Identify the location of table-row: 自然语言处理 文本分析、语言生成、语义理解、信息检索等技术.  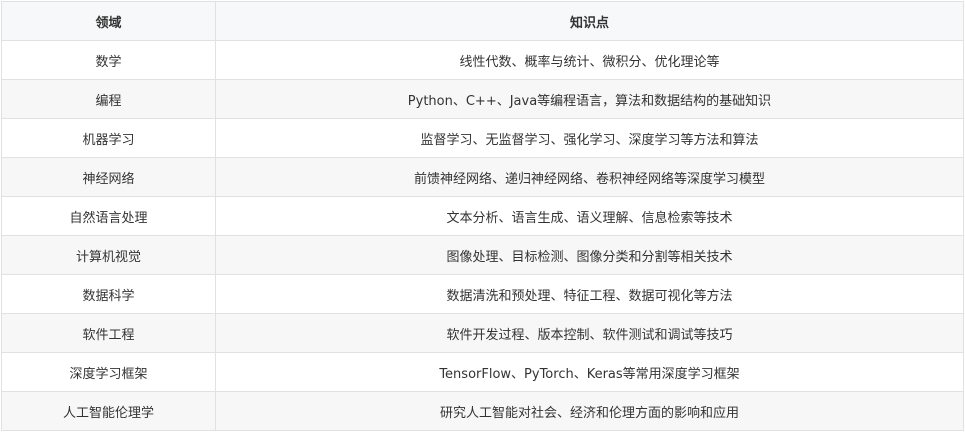
(482, 216).